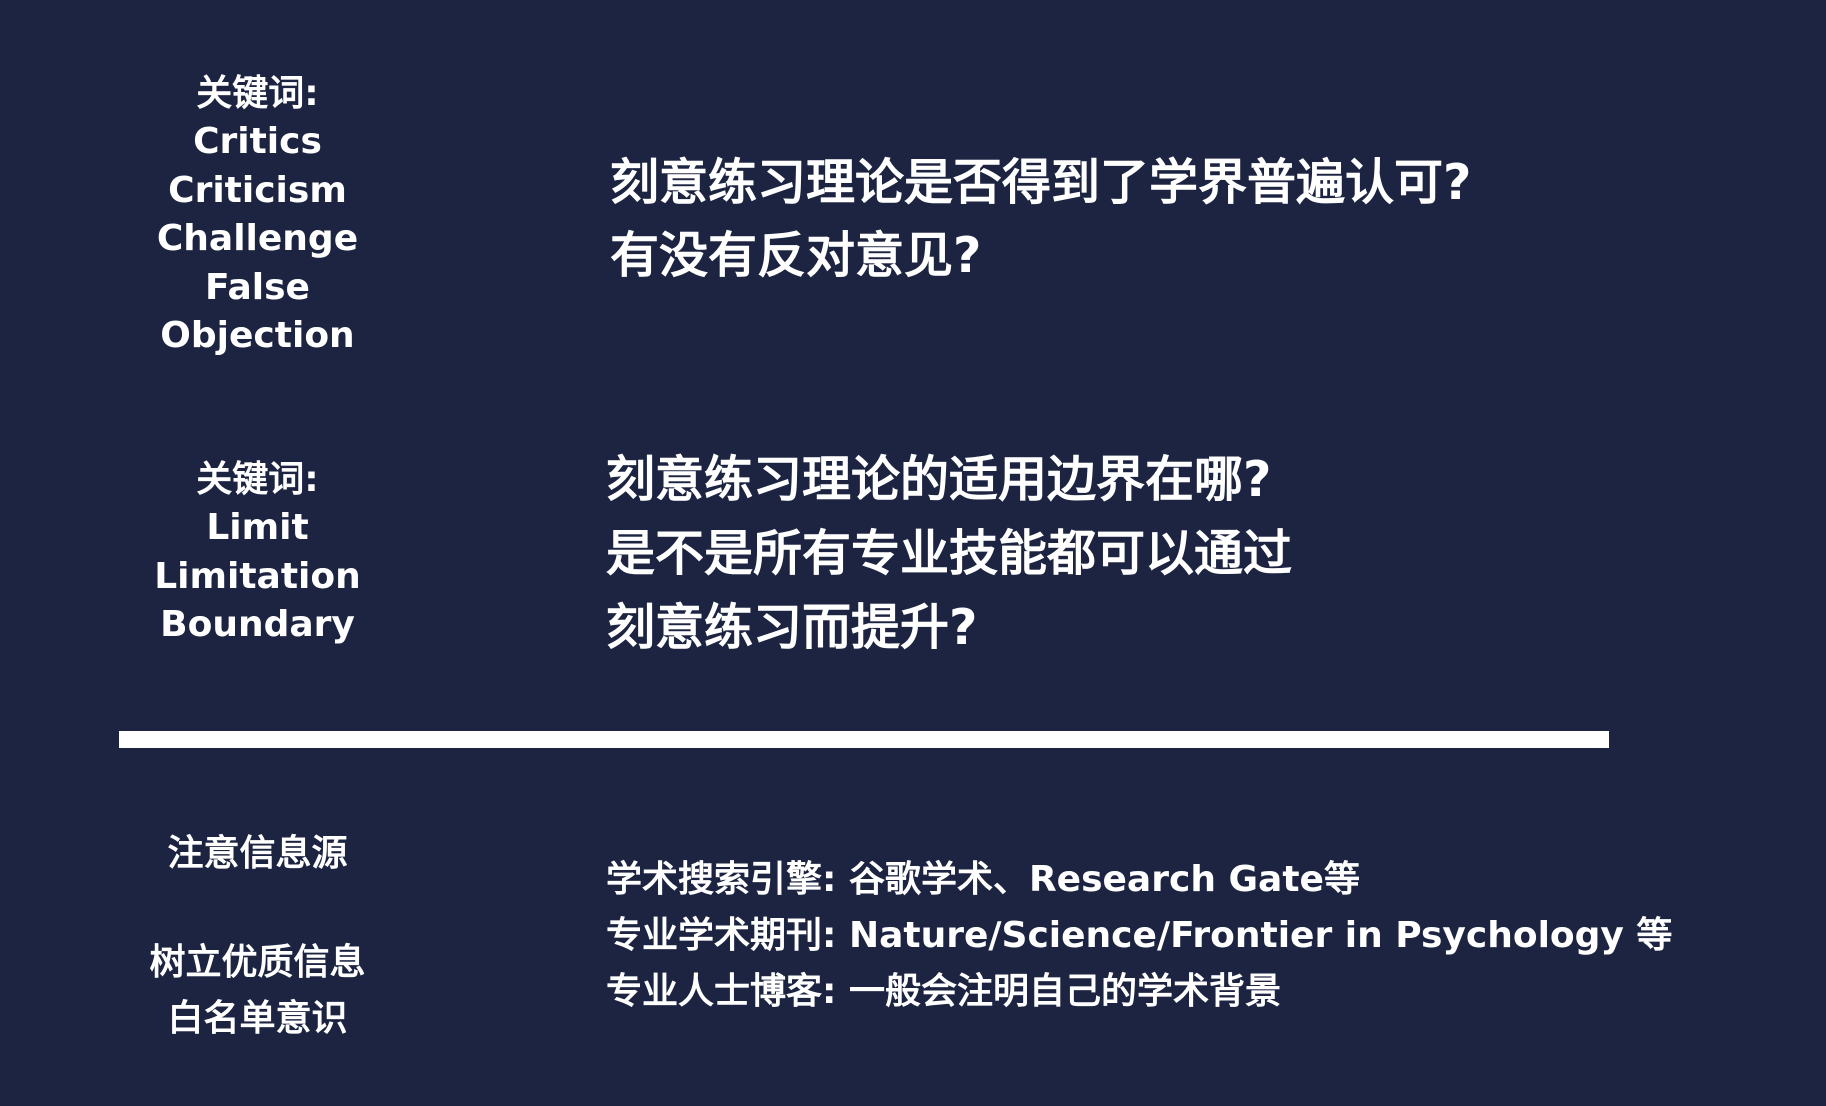 The width and height of the screenshot is (1826, 1106). I want to click on note-line: 注意信息源, so click(257, 853).